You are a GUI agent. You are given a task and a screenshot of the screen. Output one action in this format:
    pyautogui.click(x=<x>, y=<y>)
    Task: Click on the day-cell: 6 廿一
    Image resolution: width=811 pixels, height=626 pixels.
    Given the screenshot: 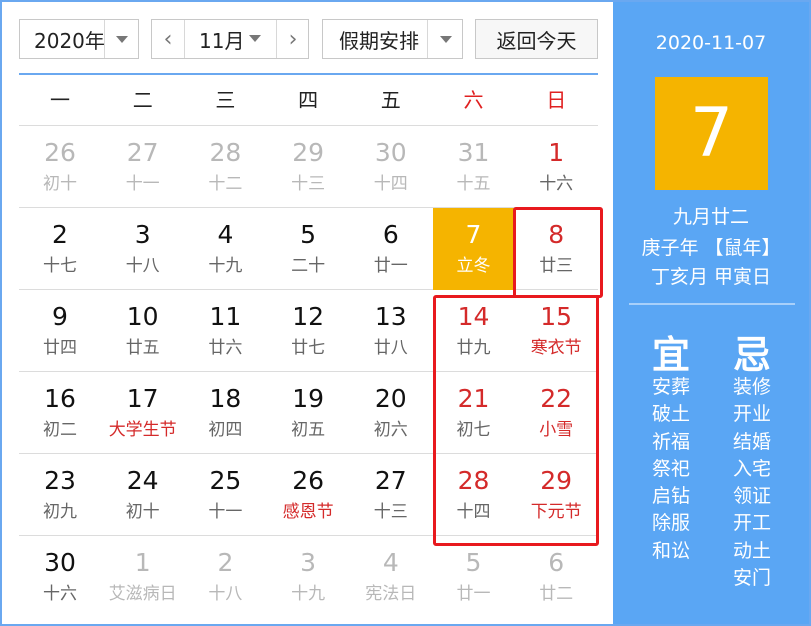 What is the action you would take?
    pyautogui.click(x=391, y=249)
    